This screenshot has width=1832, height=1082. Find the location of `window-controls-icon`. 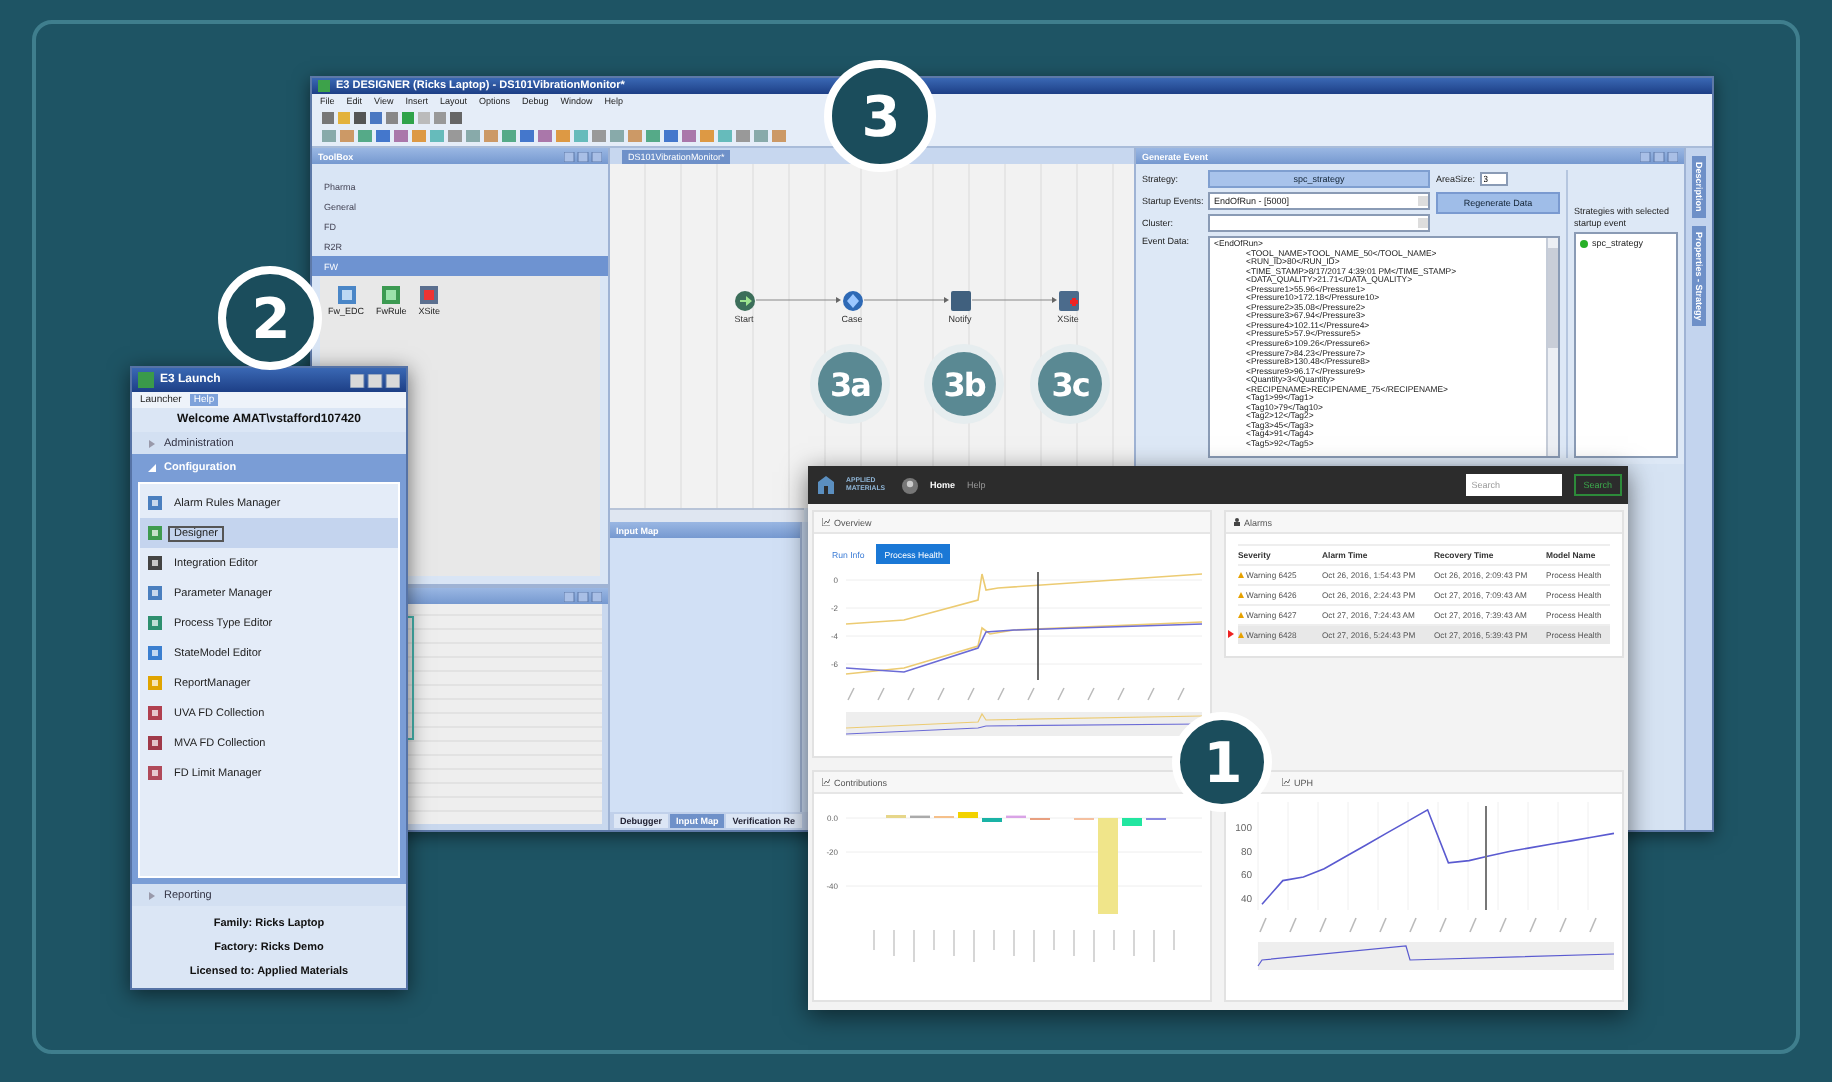

window-controls-icon is located at coordinates (375, 380).